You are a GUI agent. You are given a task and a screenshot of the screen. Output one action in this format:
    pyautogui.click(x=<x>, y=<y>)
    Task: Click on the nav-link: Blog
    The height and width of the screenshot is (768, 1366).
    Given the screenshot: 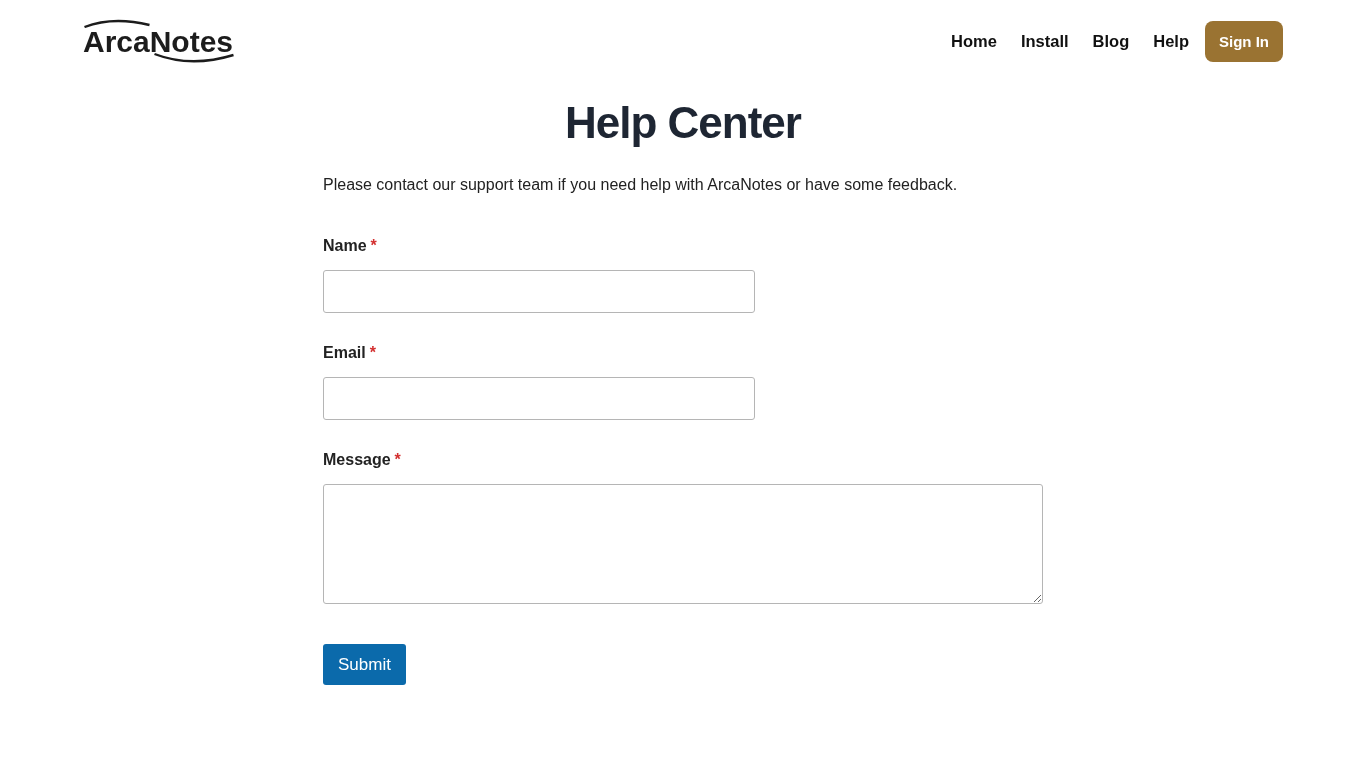 What is the action you would take?
    pyautogui.click(x=1111, y=41)
    